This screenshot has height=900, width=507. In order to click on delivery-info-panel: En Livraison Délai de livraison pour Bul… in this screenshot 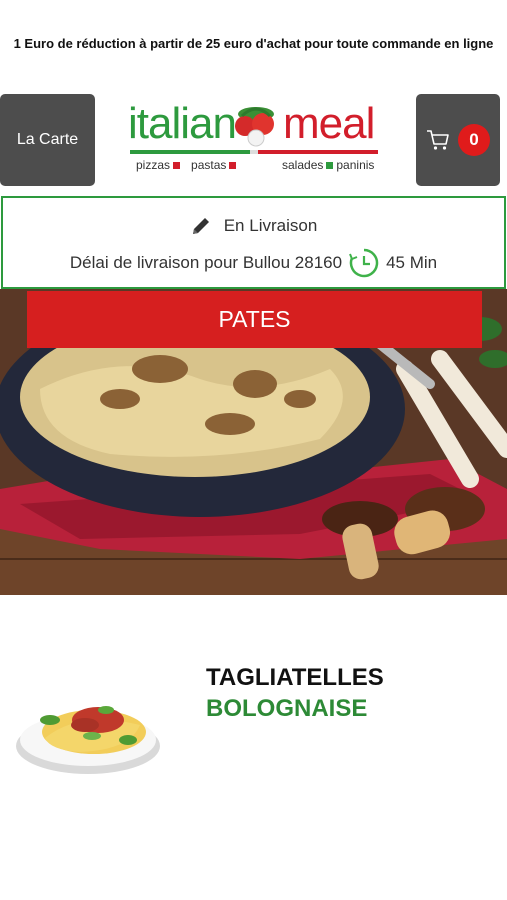, I will do `click(253, 242)`.